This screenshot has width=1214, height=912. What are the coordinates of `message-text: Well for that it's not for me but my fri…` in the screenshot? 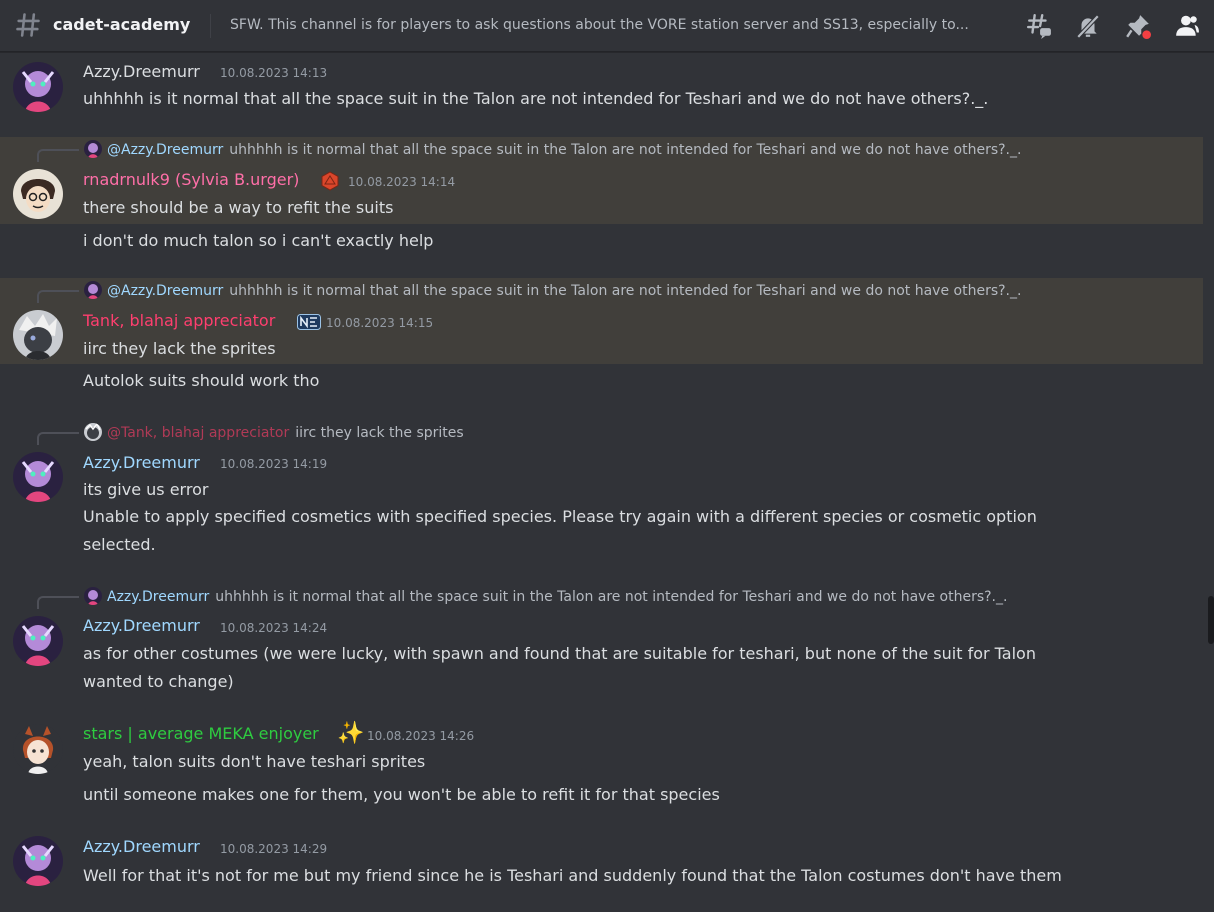 It's located at (572, 875).